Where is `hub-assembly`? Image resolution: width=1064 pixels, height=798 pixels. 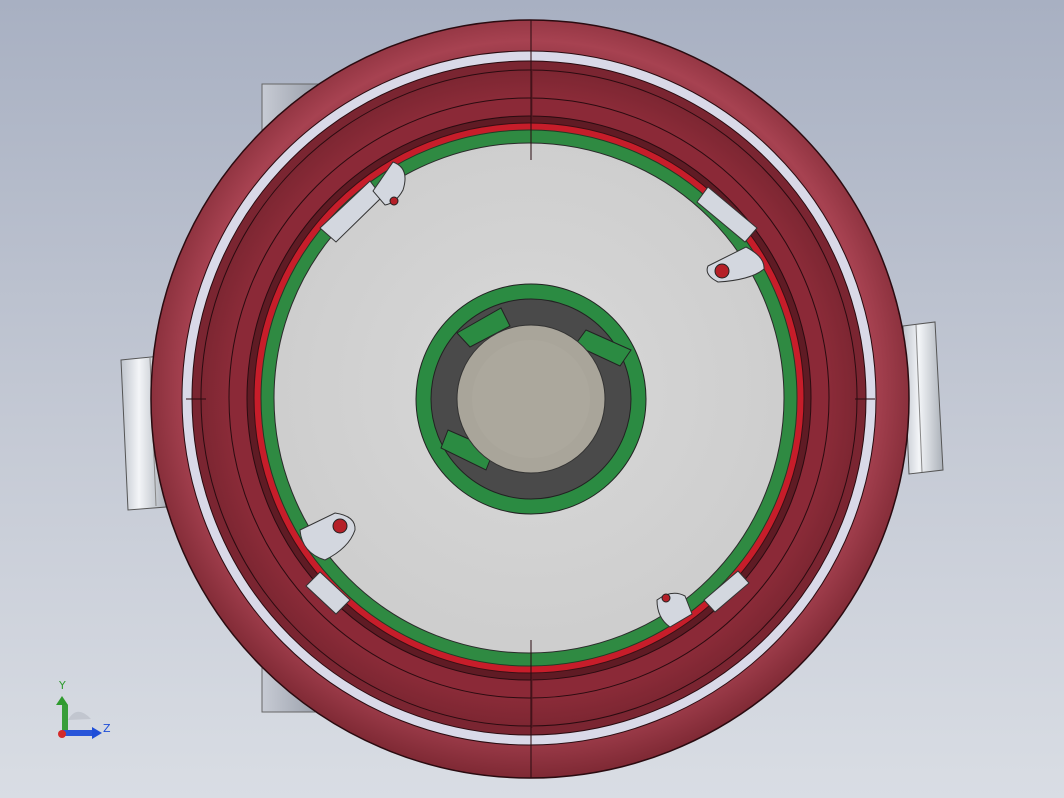
hub-assembly is located at coordinates (531, 399).